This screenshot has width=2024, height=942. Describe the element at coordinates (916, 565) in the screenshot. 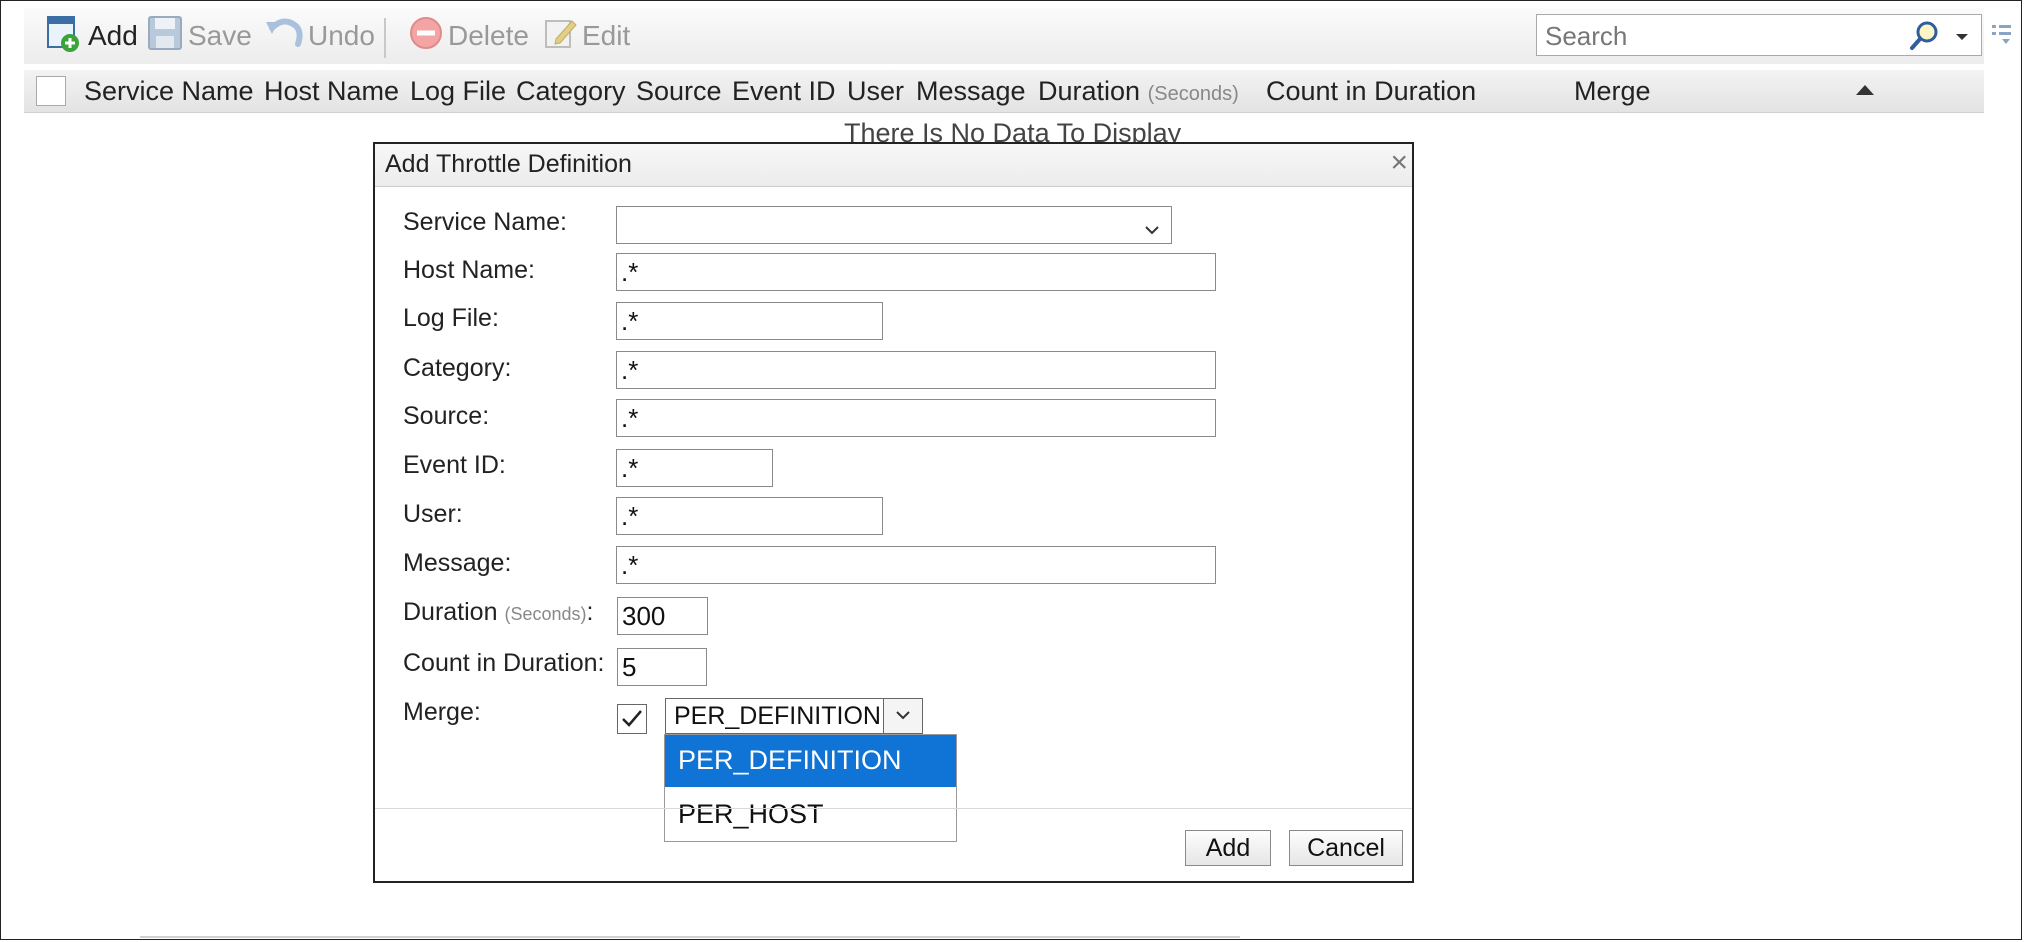

I see `message-input` at that location.